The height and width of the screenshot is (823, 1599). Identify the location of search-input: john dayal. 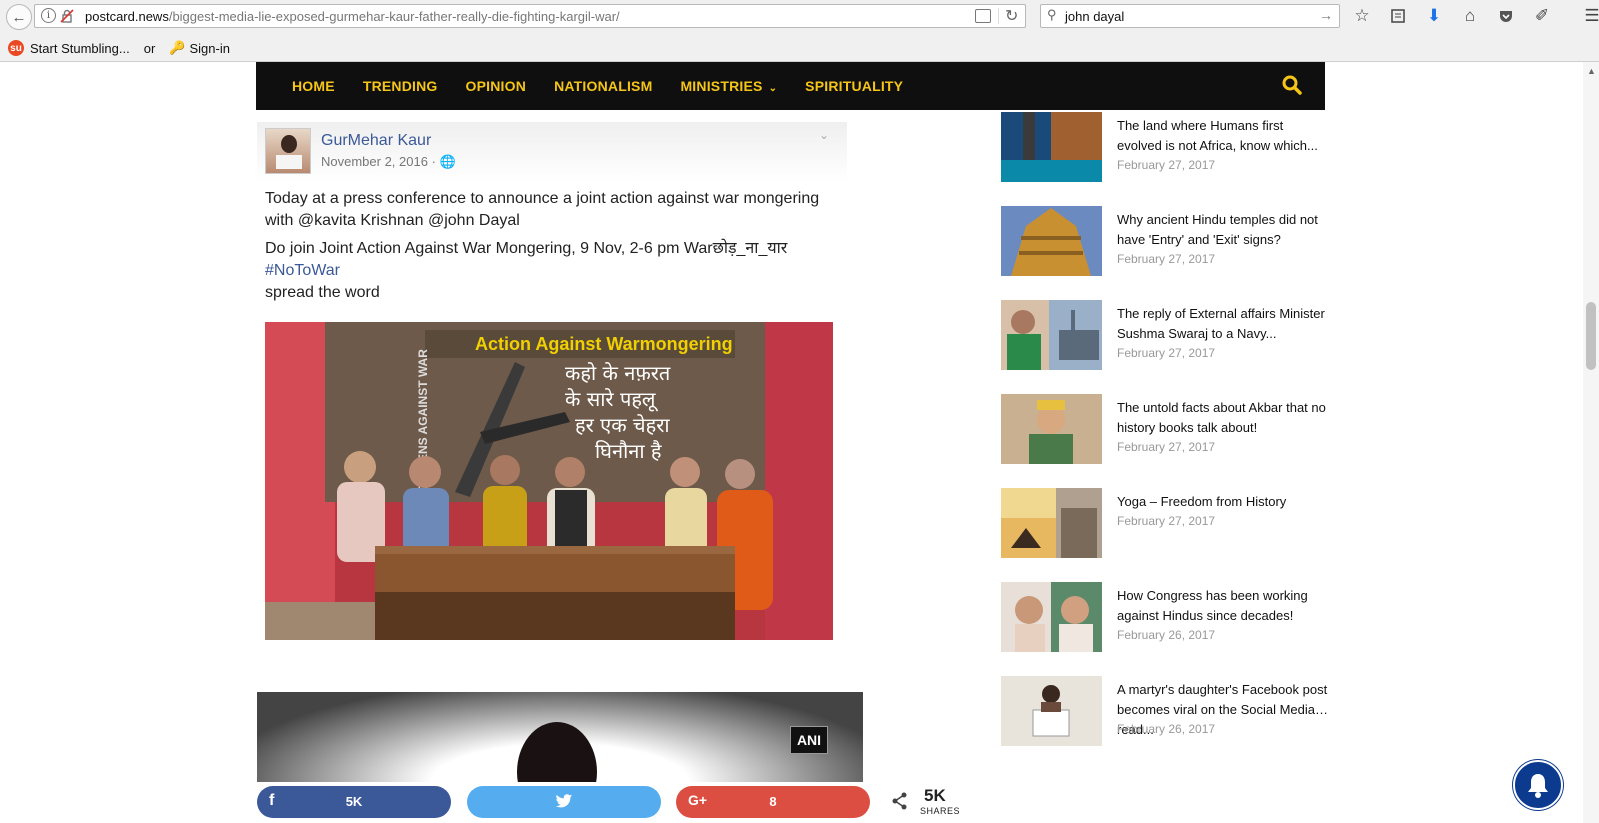
(1094, 16).